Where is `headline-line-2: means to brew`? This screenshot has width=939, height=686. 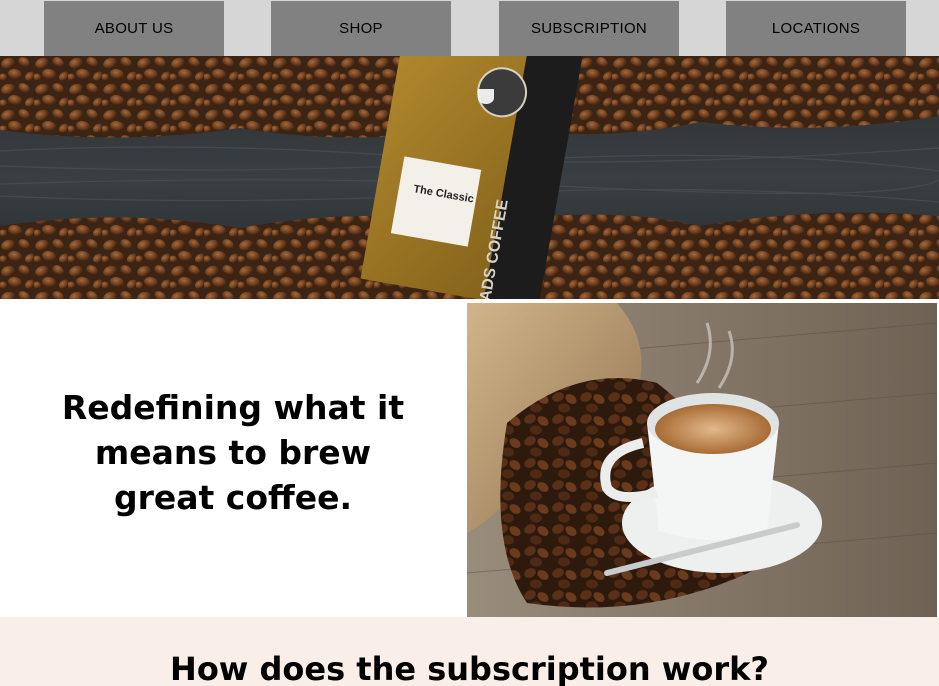 headline-line-2: means to brew is located at coordinates (233, 452).